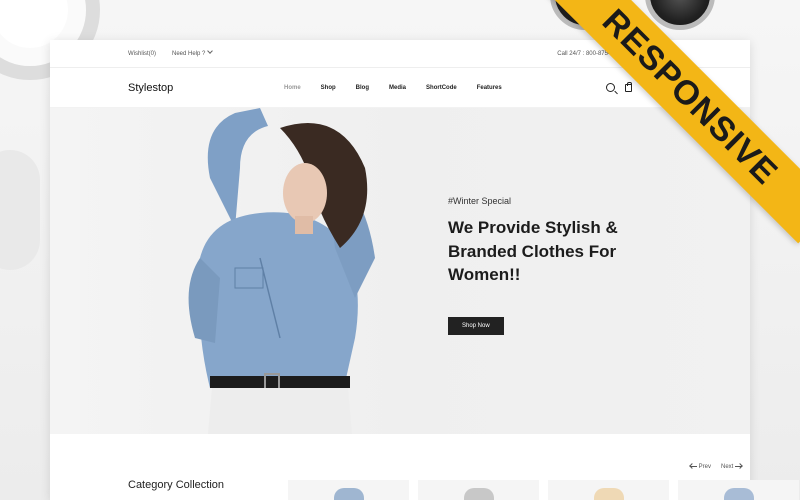  What do you see at coordinates (628, 86) in the screenshot?
I see `bag-icon` at bounding box center [628, 86].